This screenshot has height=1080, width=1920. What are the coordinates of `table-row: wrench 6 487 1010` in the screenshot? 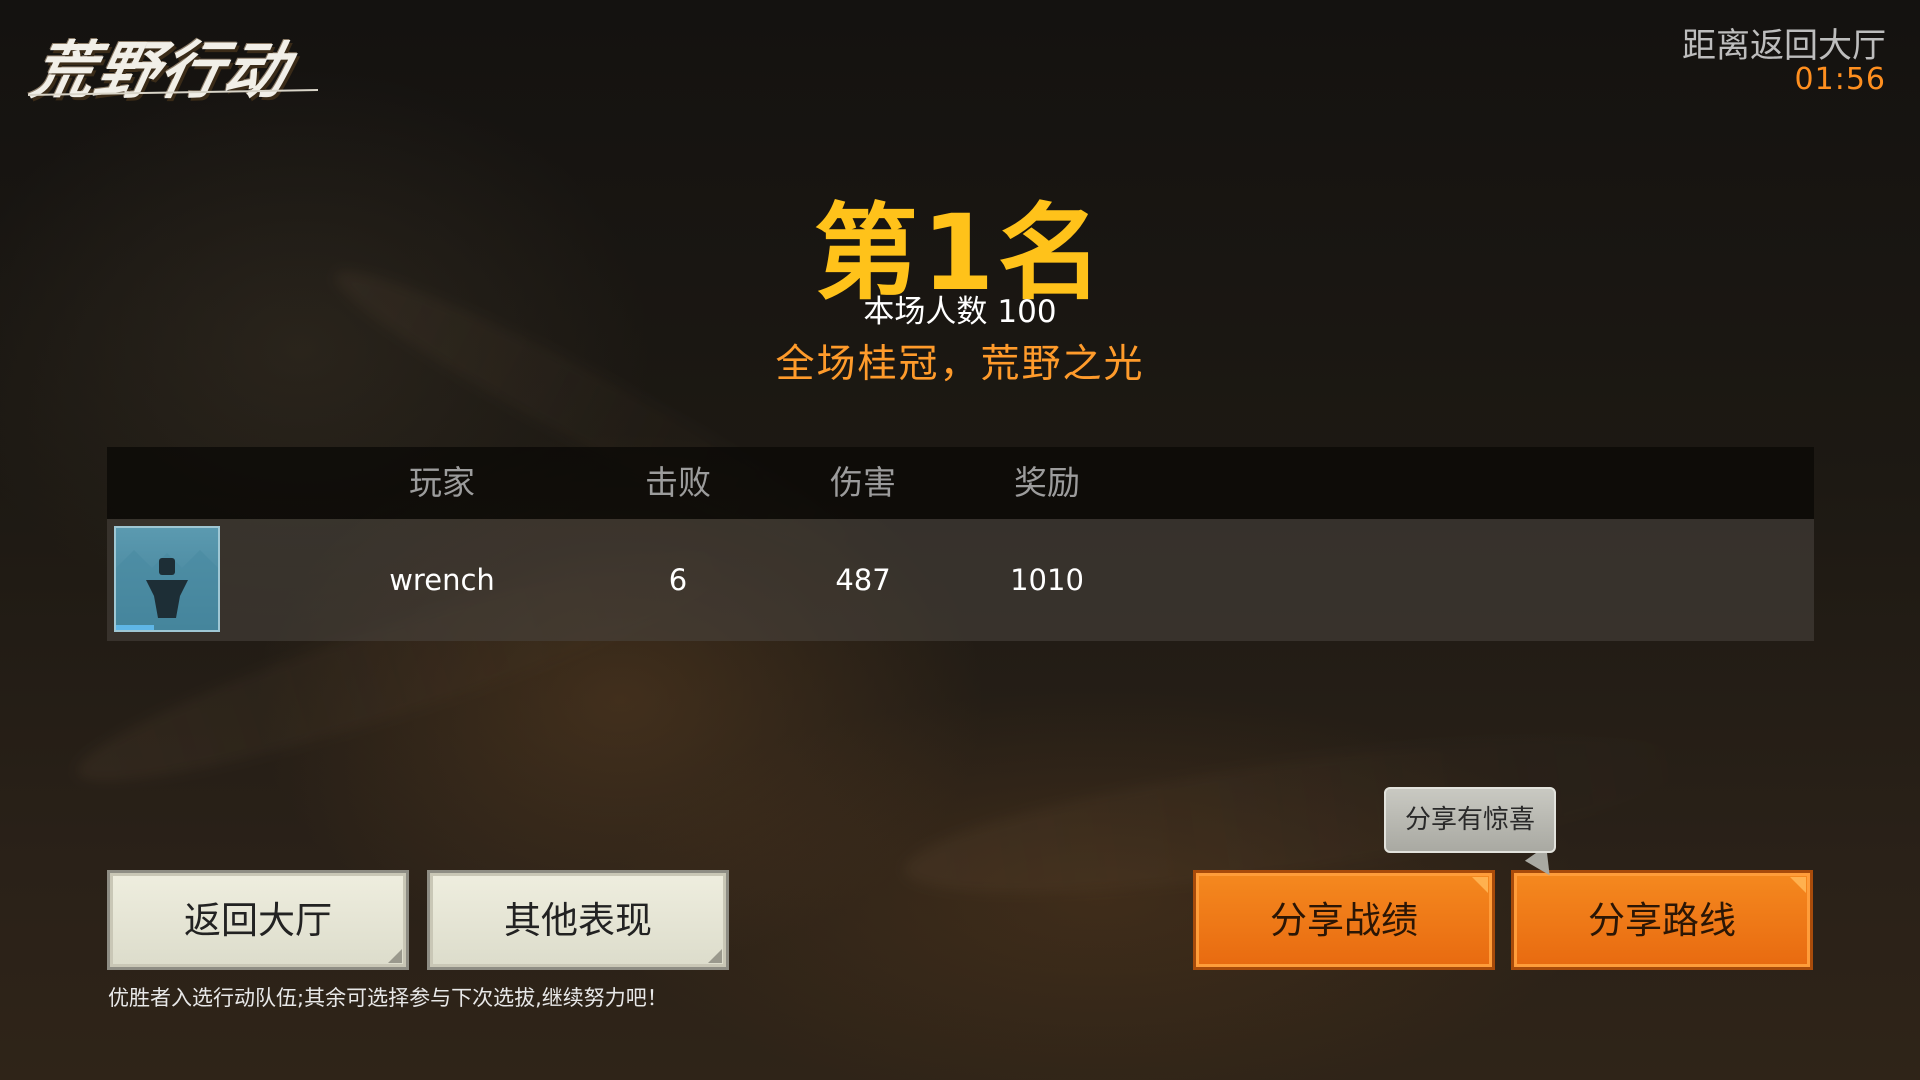 It's located at (960, 580).